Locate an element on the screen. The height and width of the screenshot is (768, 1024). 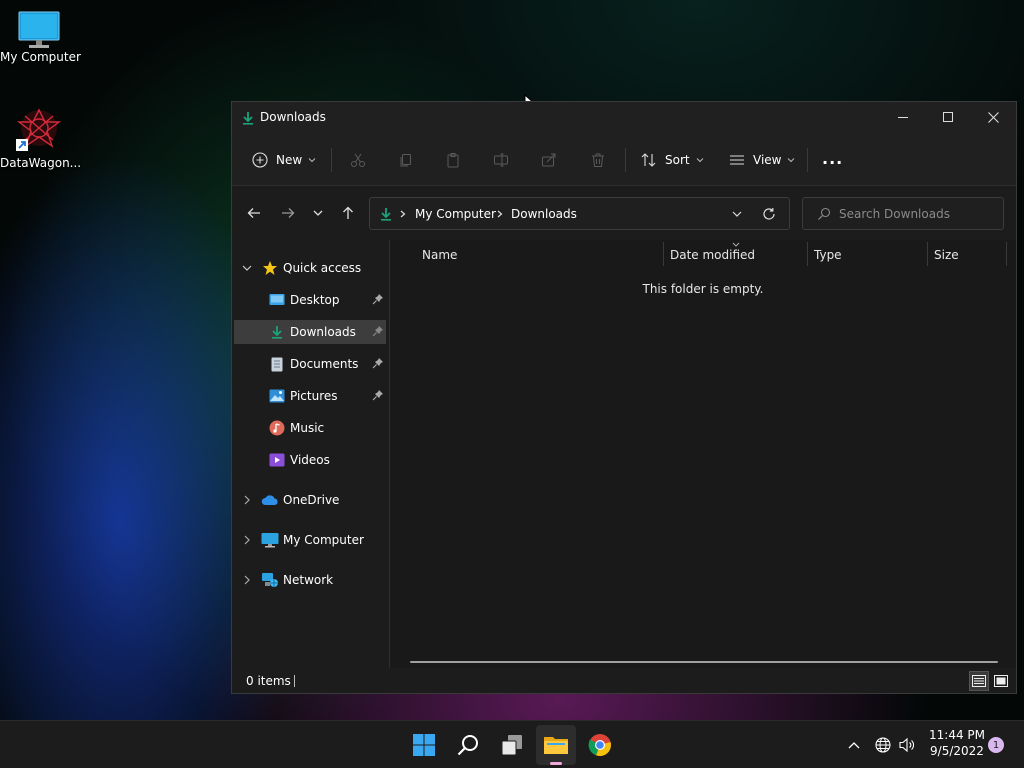
navigation-bar: My Computer Downloads is located at coordinates (624, 213).